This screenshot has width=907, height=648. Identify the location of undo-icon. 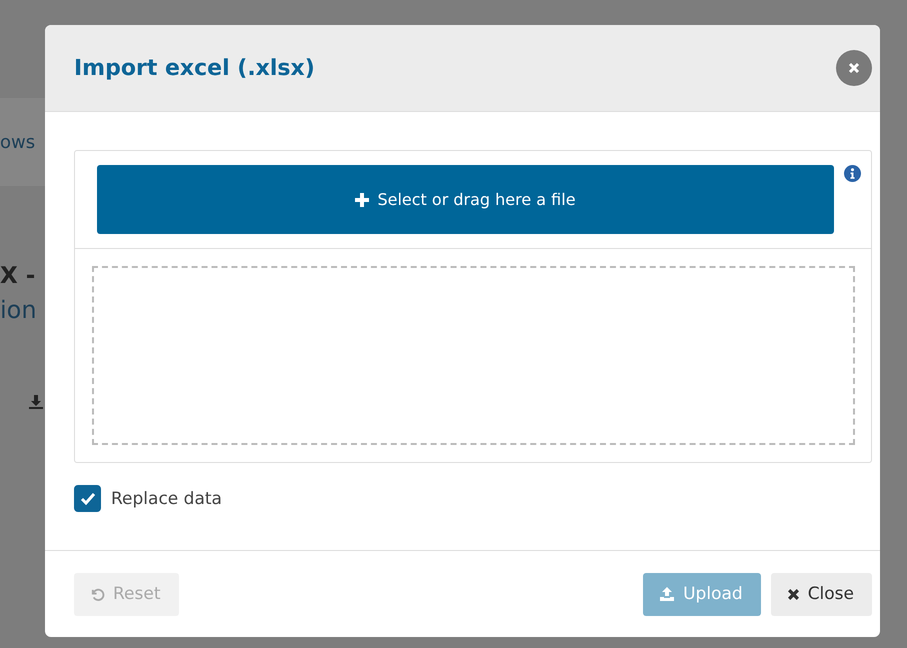
(97, 594).